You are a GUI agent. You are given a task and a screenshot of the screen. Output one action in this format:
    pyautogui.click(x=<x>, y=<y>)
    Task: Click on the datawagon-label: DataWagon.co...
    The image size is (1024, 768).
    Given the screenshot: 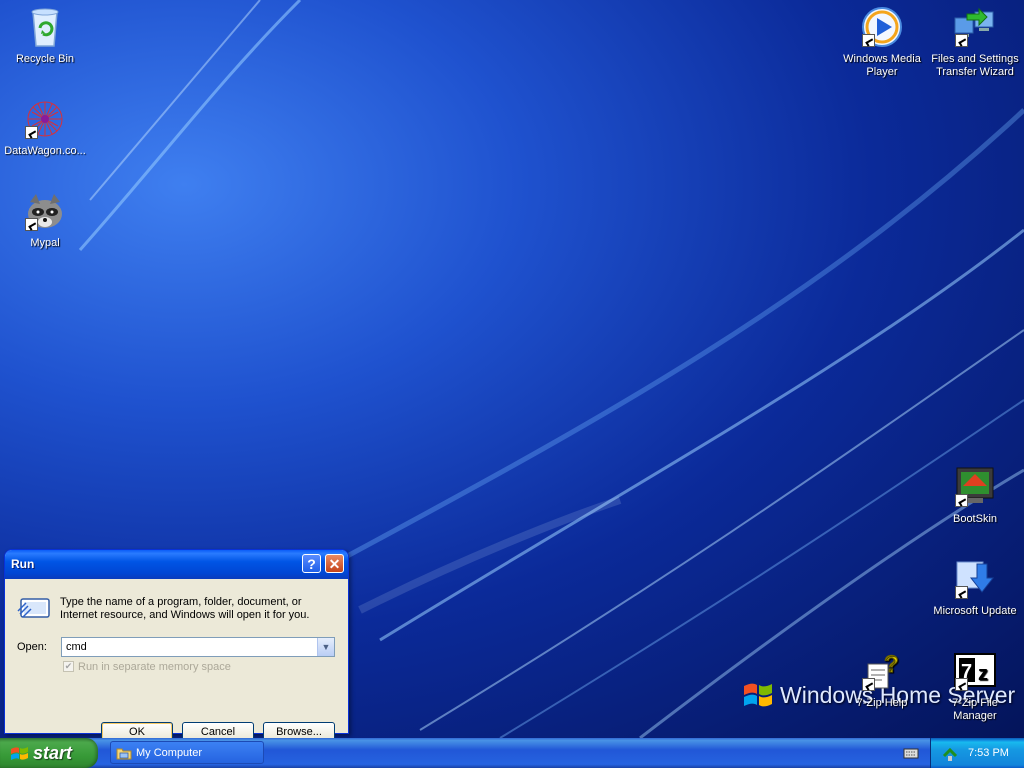 What is the action you would take?
    pyautogui.click(x=45, y=151)
    